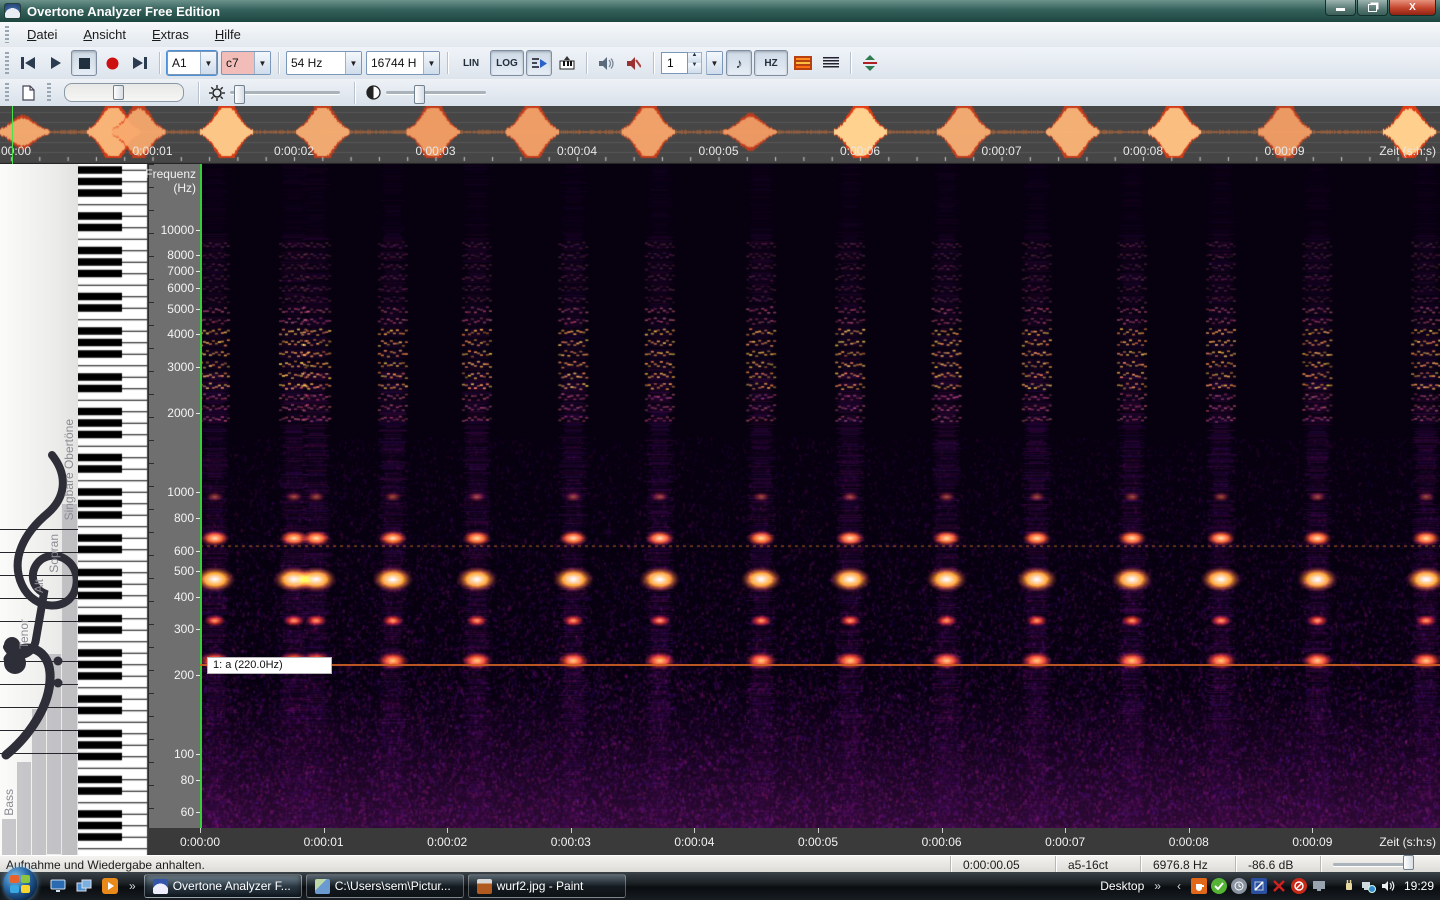  What do you see at coordinates (183, 629) in the screenshot?
I see `freq-axis-label: 300` at bounding box center [183, 629].